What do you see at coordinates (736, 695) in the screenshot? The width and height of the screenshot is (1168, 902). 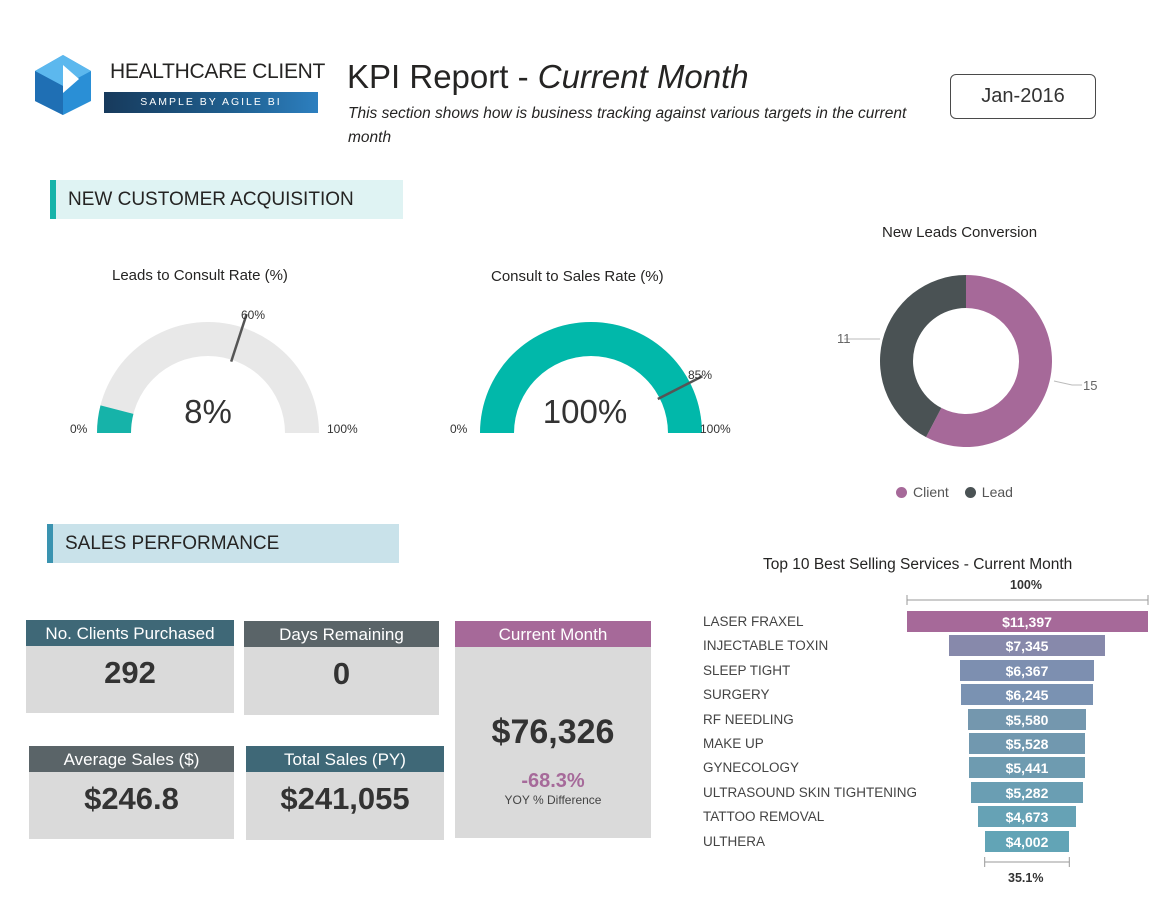 I see `funnel-category-label: SURGERY` at bounding box center [736, 695].